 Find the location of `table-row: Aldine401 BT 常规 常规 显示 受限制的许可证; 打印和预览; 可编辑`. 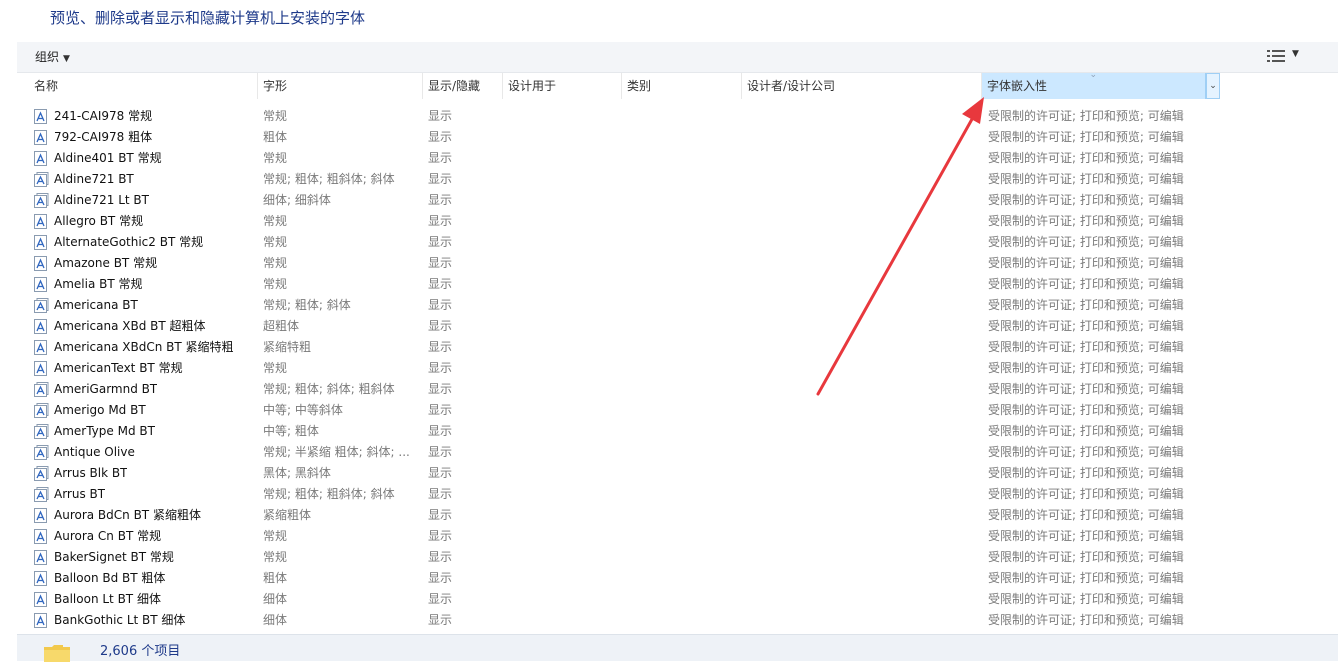

table-row: Aldine401 BT 常规 常规 显示 受限制的许可证; 打印和预览; 可编辑 is located at coordinates (669, 158).